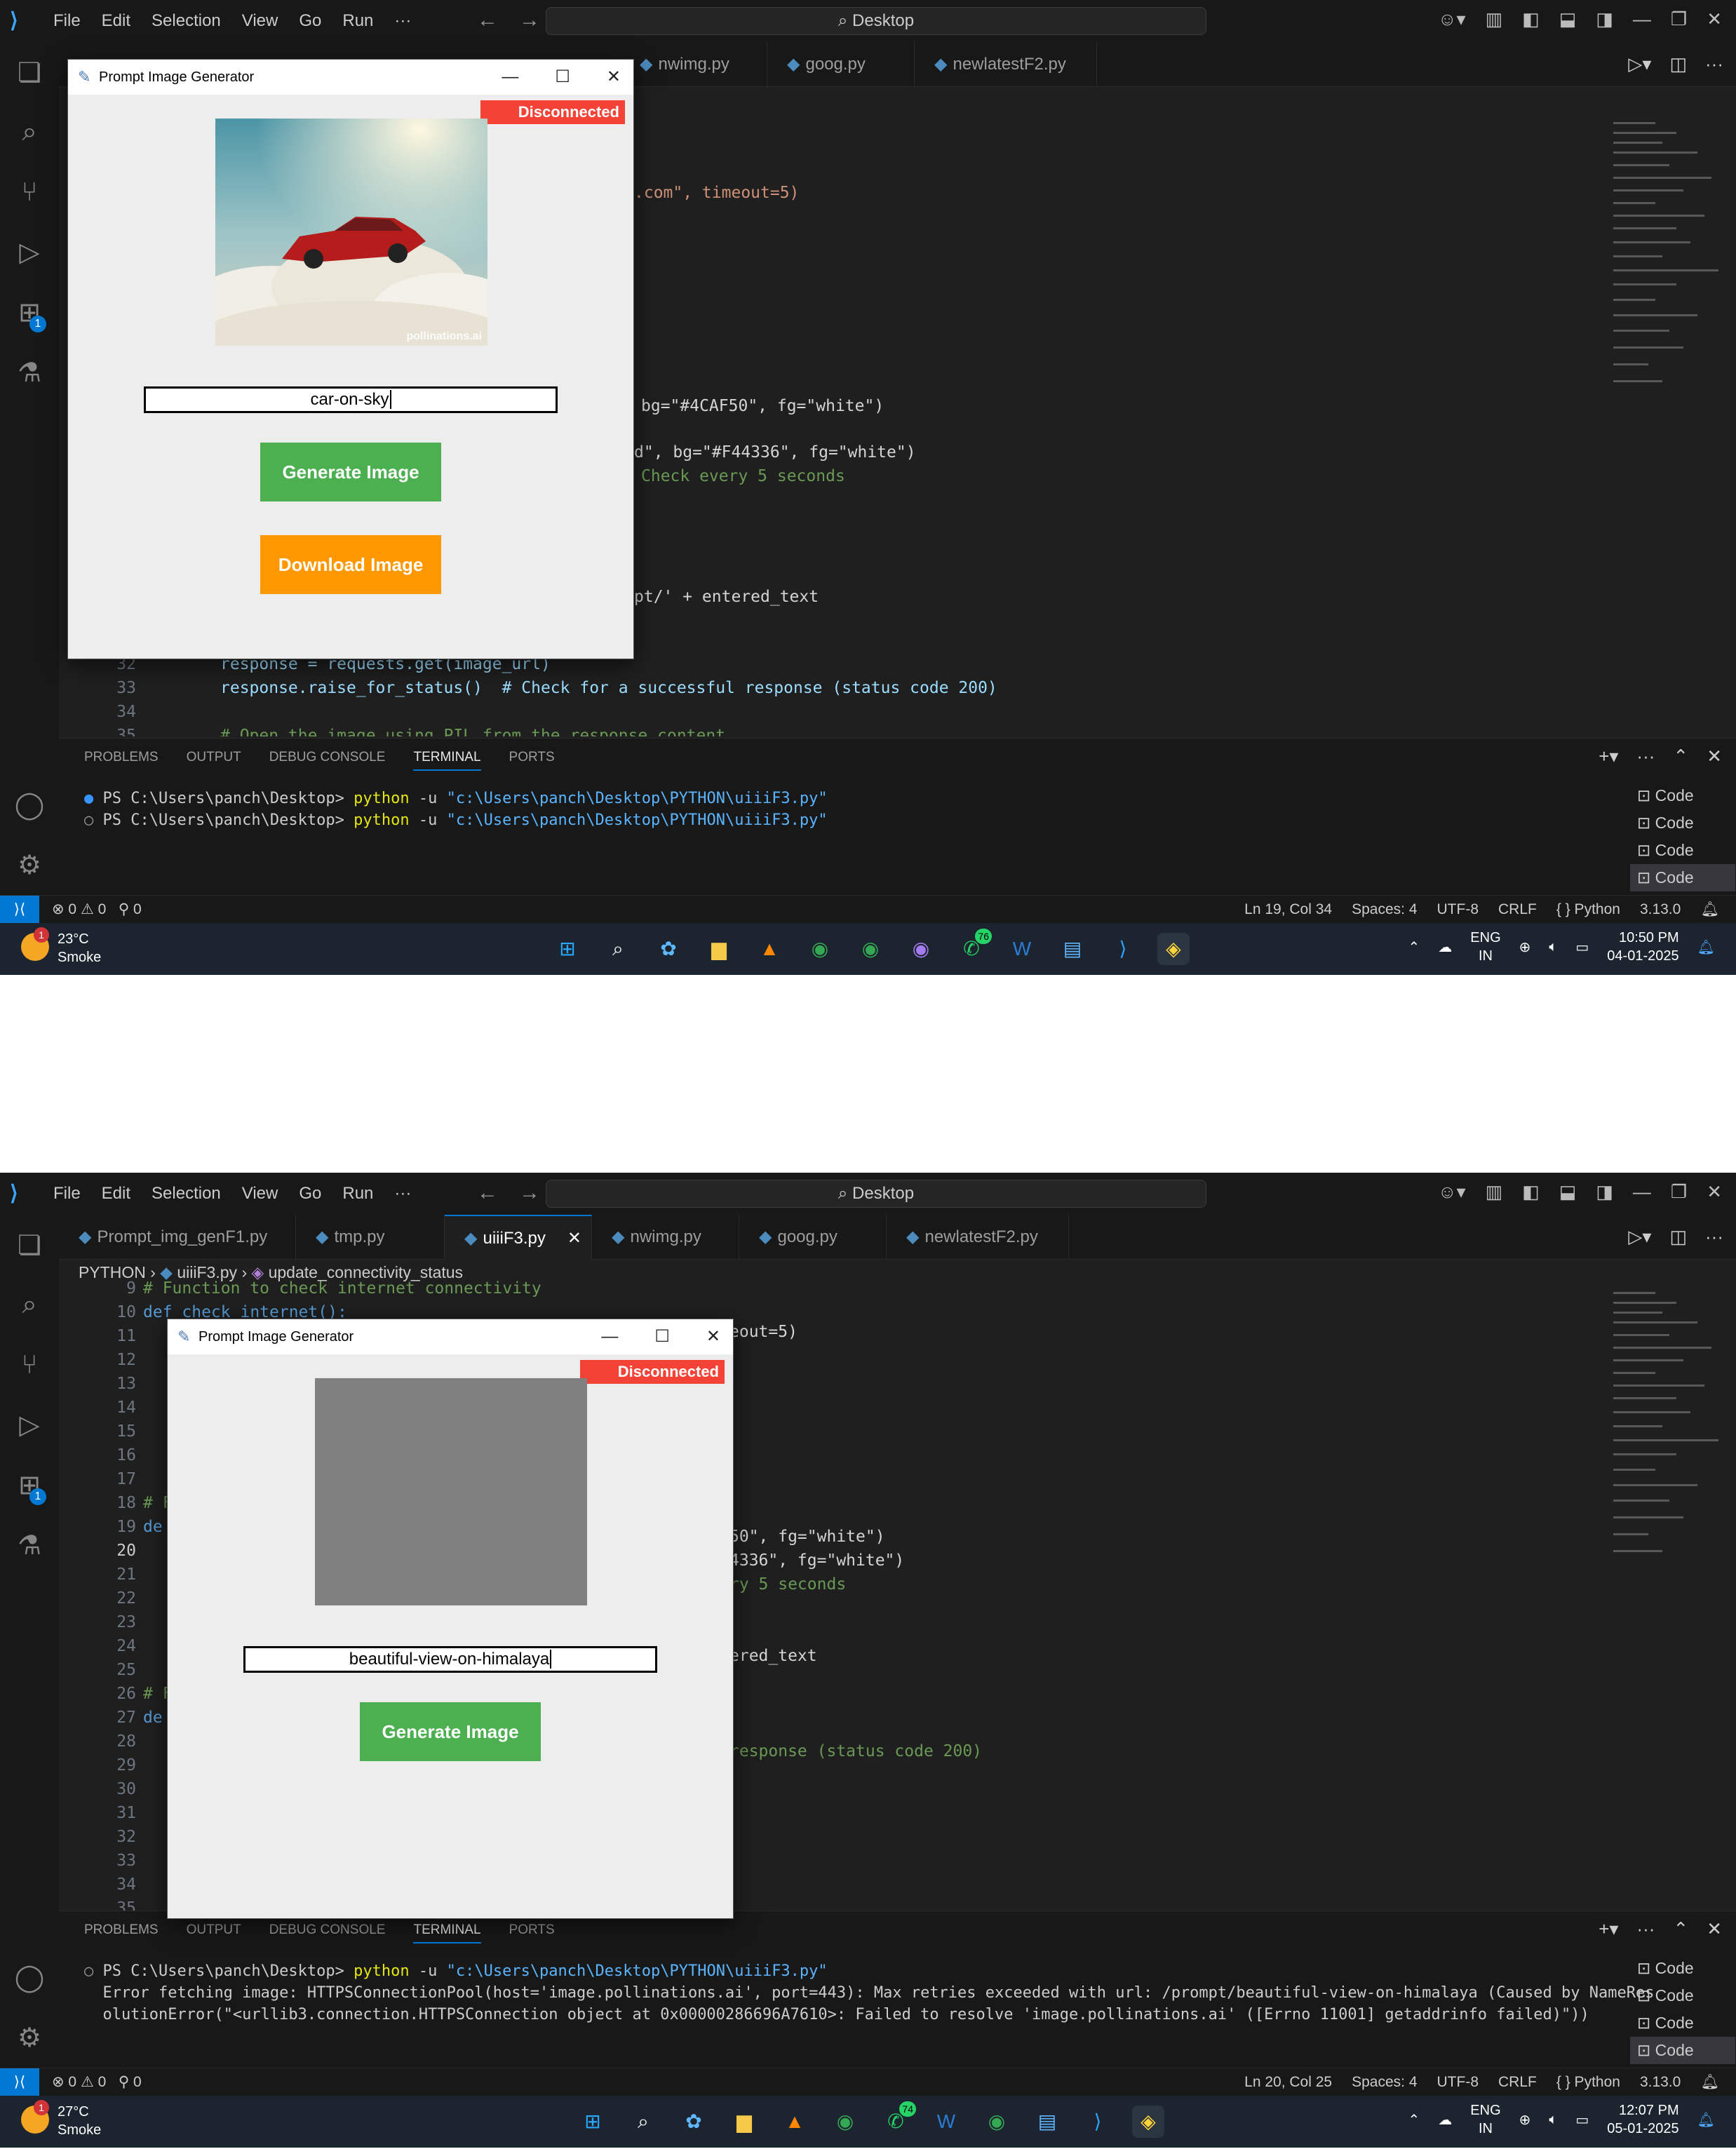 The width and height of the screenshot is (1736, 2149). What do you see at coordinates (1553, 2120) in the screenshot?
I see `volume-muted-icon: 🔈︎` at bounding box center [1553, 2120].